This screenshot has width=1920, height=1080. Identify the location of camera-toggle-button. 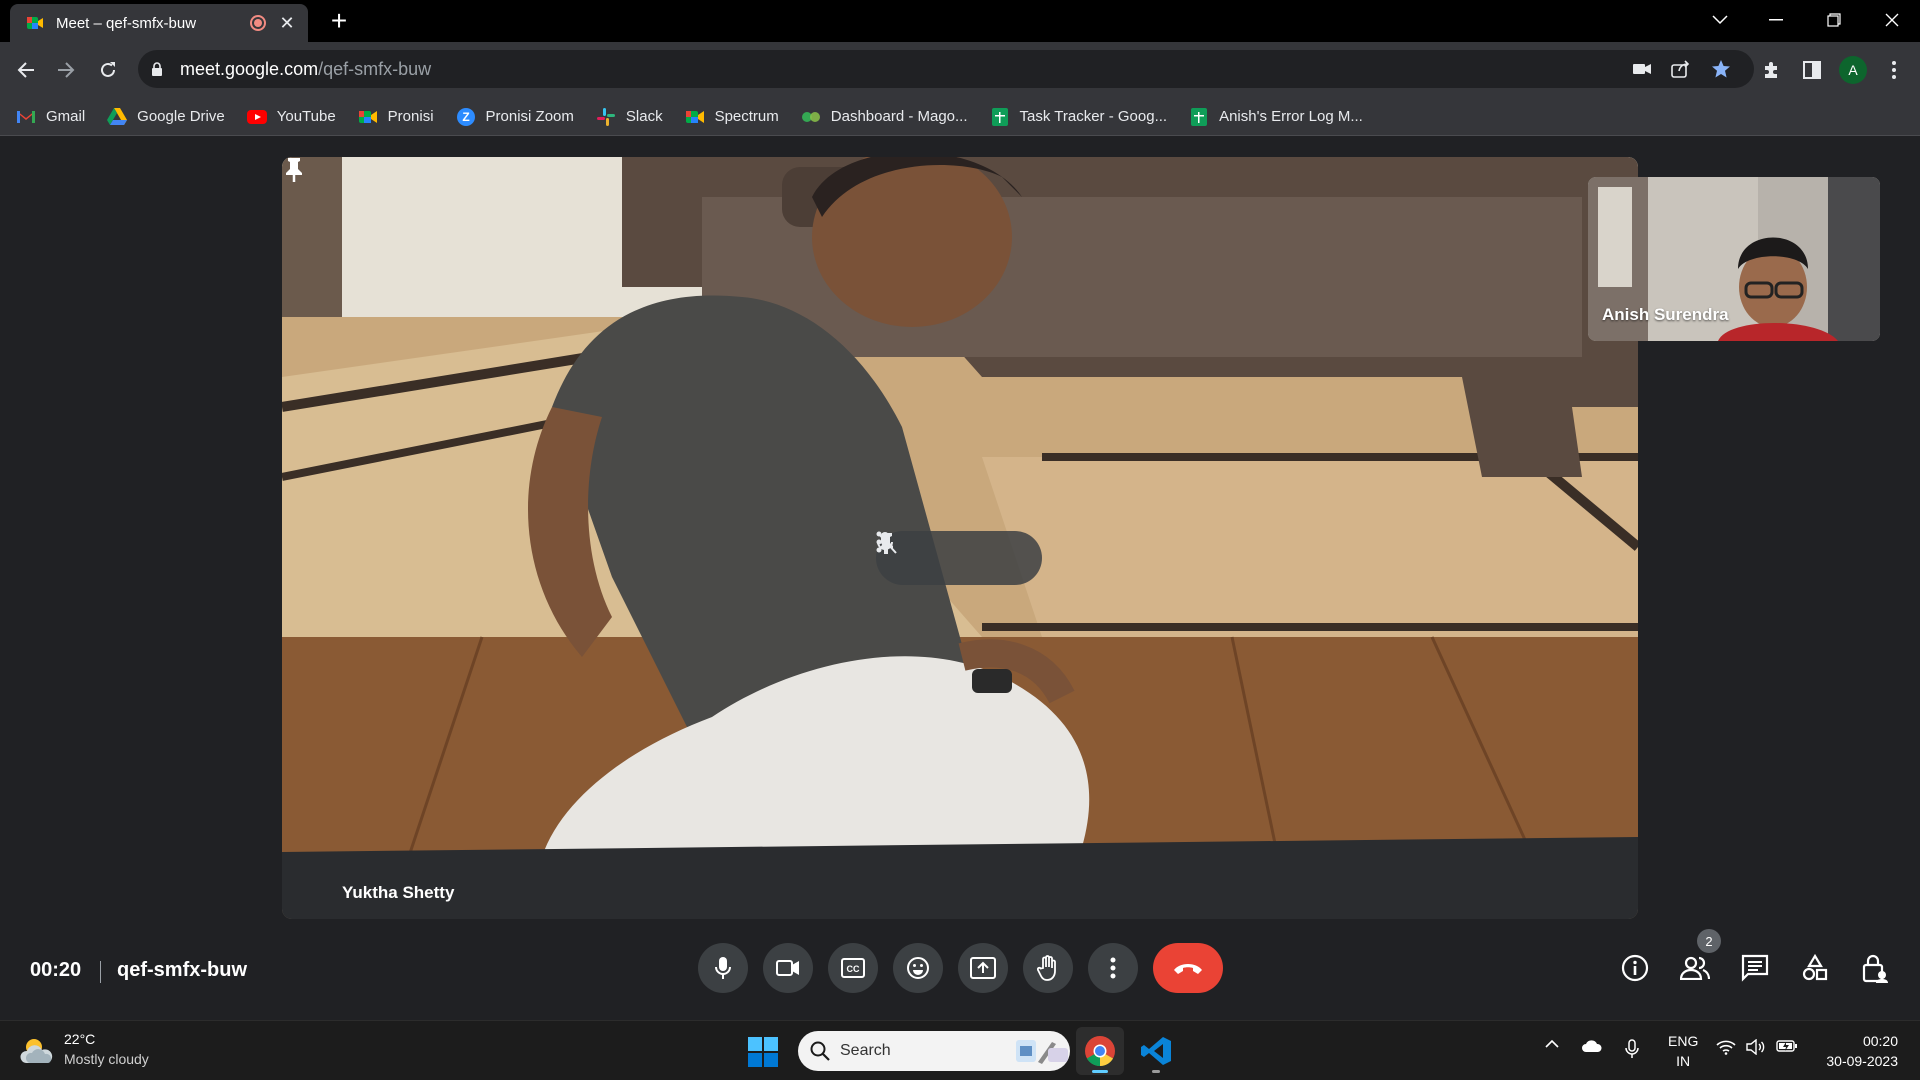
(788, 968).